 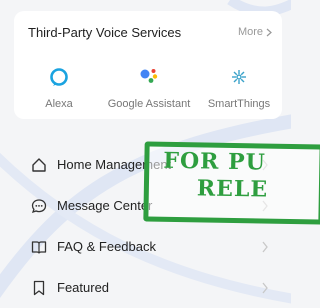 I want to click on menu-item-message-center: Message Center, so click(x=145, y=205).